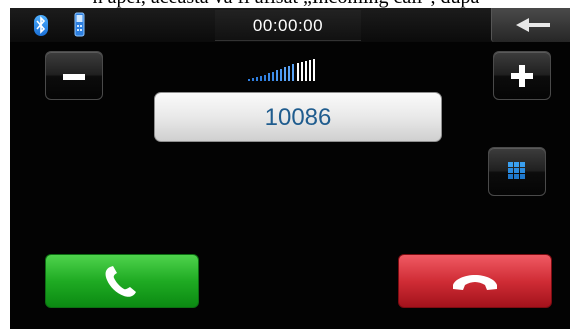 This screenshot has height=329, width=572. I want to click on call-timer: 00:00:00, so click(288, 25).